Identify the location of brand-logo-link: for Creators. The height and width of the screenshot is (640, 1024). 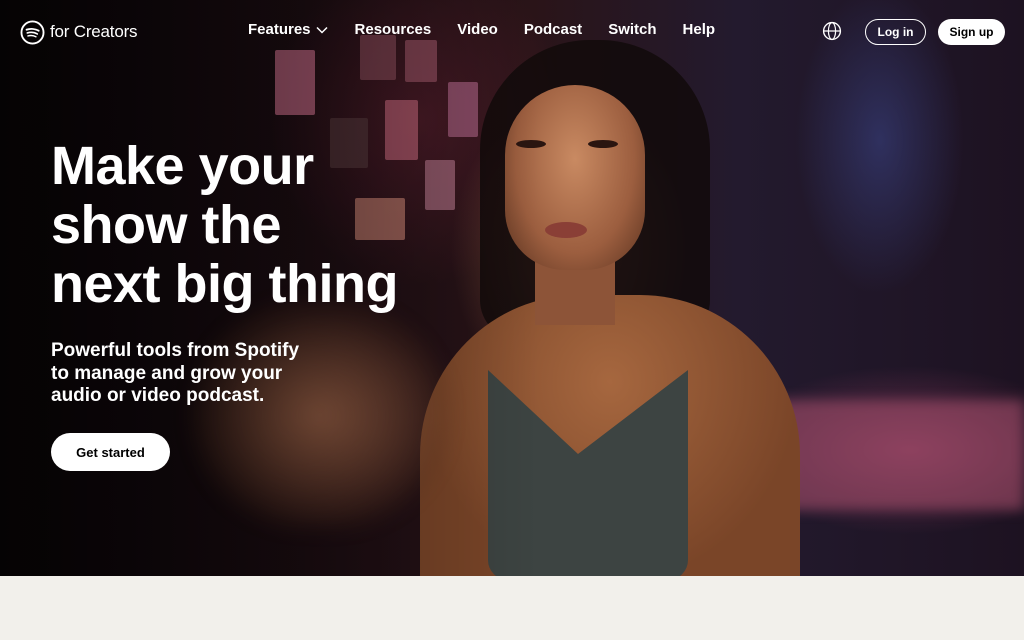
(79, 32).